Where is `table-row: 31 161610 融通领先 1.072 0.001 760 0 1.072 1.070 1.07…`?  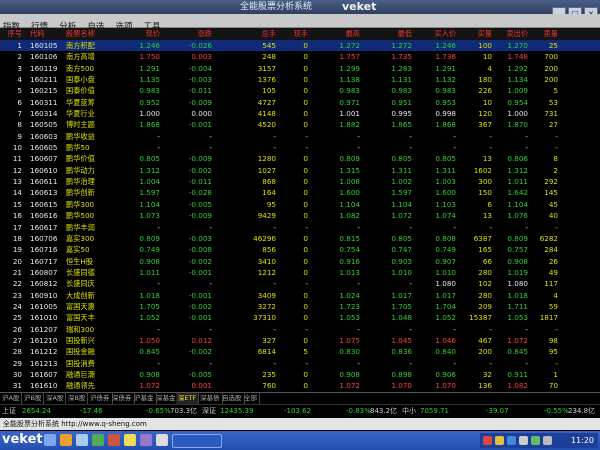 table-row: 31 161610 融通领先 1.072 0.001 760 0 1.072 1.070 1.07… is located at coordinates (300, 385).